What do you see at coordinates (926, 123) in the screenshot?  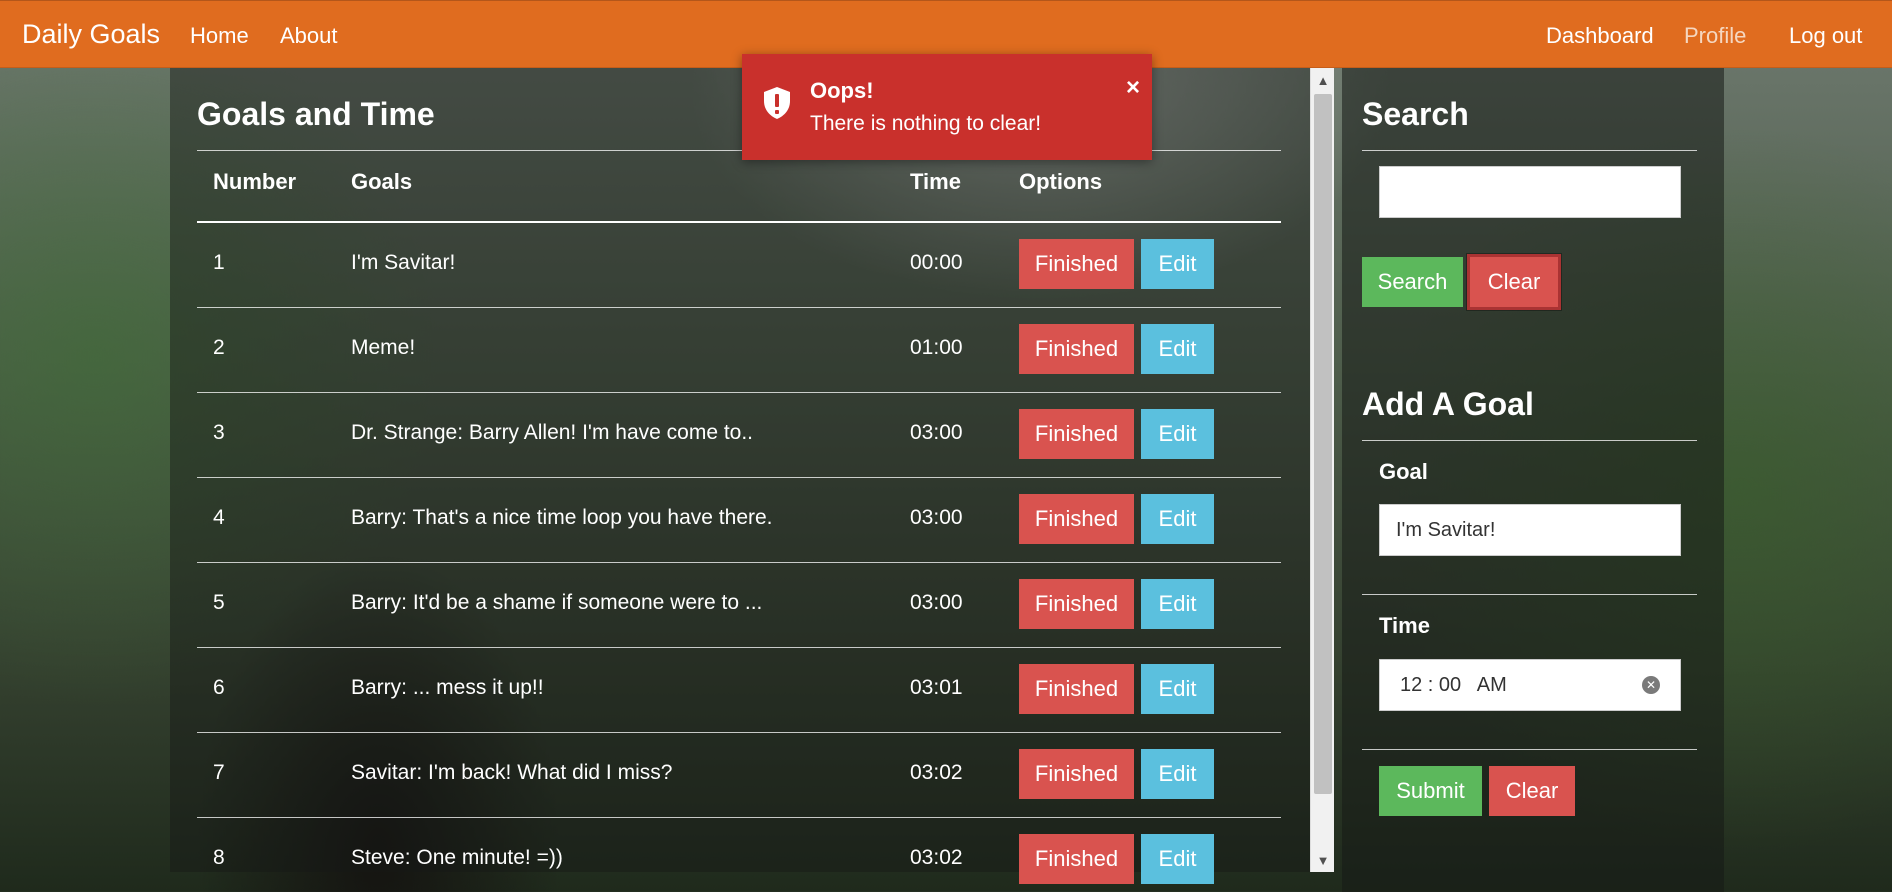 I see `toast-message: There is nothing to clear!` at bounding box center [926, 123].